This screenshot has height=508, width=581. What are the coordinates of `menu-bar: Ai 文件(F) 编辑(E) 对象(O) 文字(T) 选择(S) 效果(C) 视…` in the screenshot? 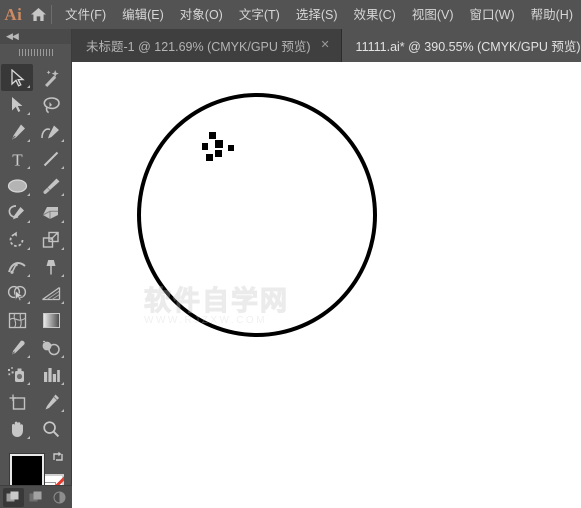 It's located at (290, 14).